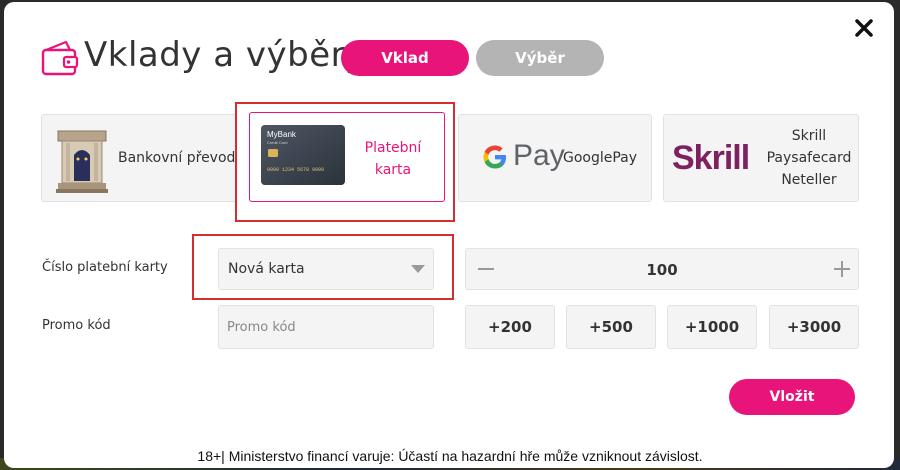 The width and height of the screenshot is (900, 470). I want to click on method-bank-label: Bankovní převod, so click(177, 158).